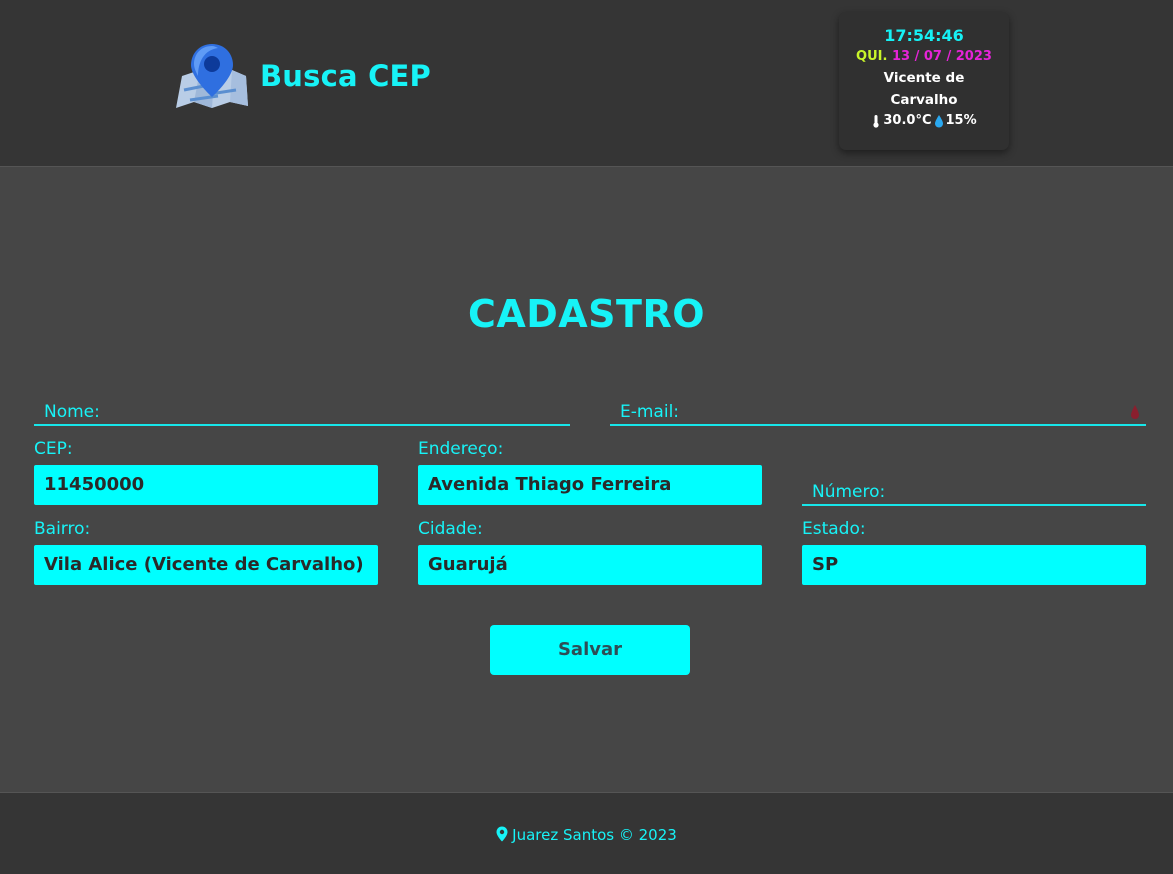  Describe the element at coordinates (586, 314) in the screenshot. I see `page-title: CADASTRO` at that location.